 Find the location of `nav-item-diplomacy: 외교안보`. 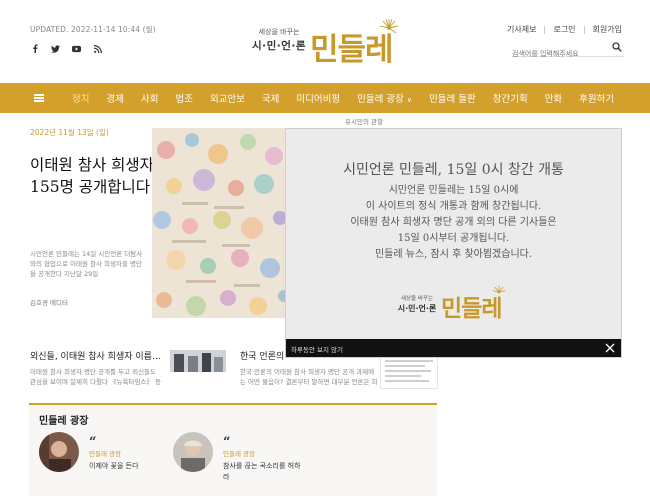

nav-item-diplomacy: 외교안보 is located at coordinates (227, 98).